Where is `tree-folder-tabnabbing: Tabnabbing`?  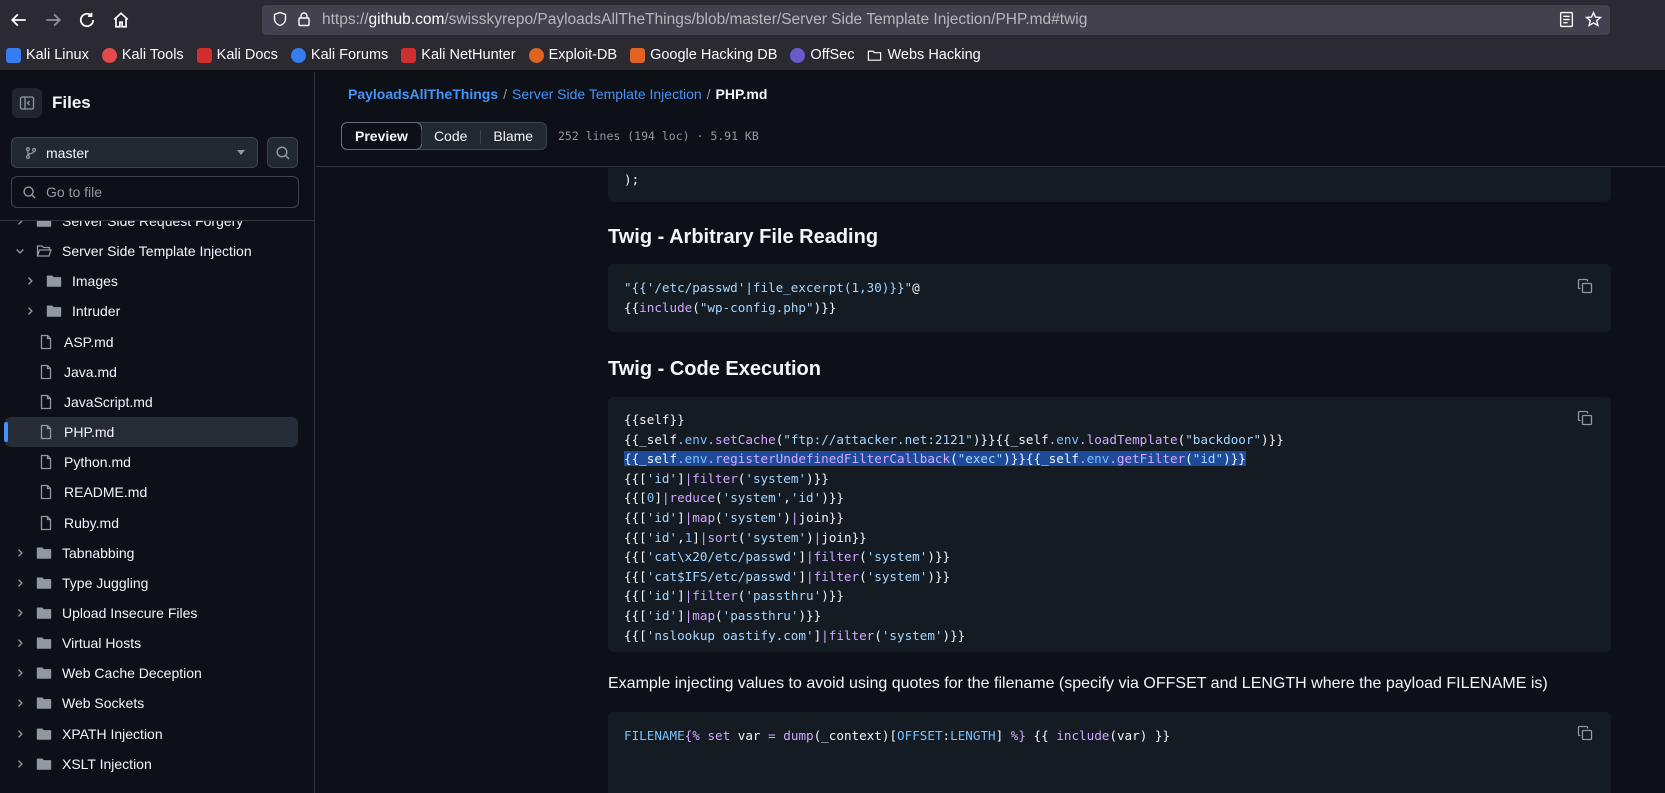
tree-folder-tabnabbing: Tabnabbing is located at coordinates (151, 553).